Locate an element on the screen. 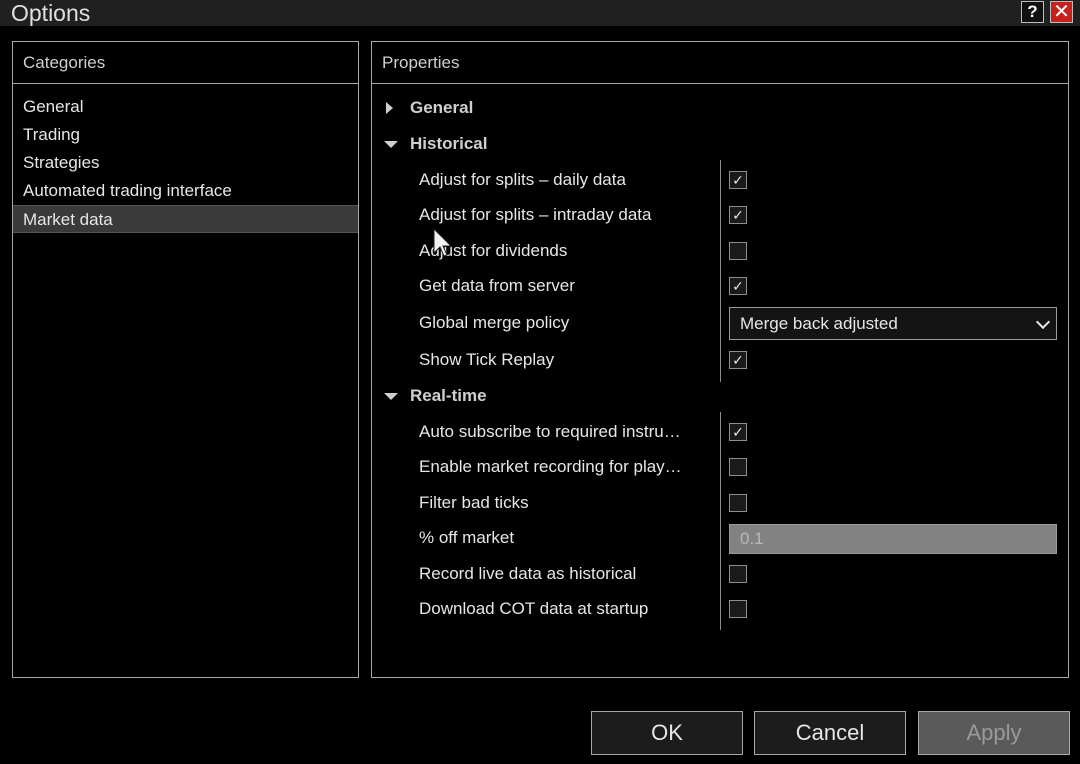 The image size is (1080, 764). prop-filter-bad-ticks-label: Filter bad ticks is located at coordinates (474, 502).